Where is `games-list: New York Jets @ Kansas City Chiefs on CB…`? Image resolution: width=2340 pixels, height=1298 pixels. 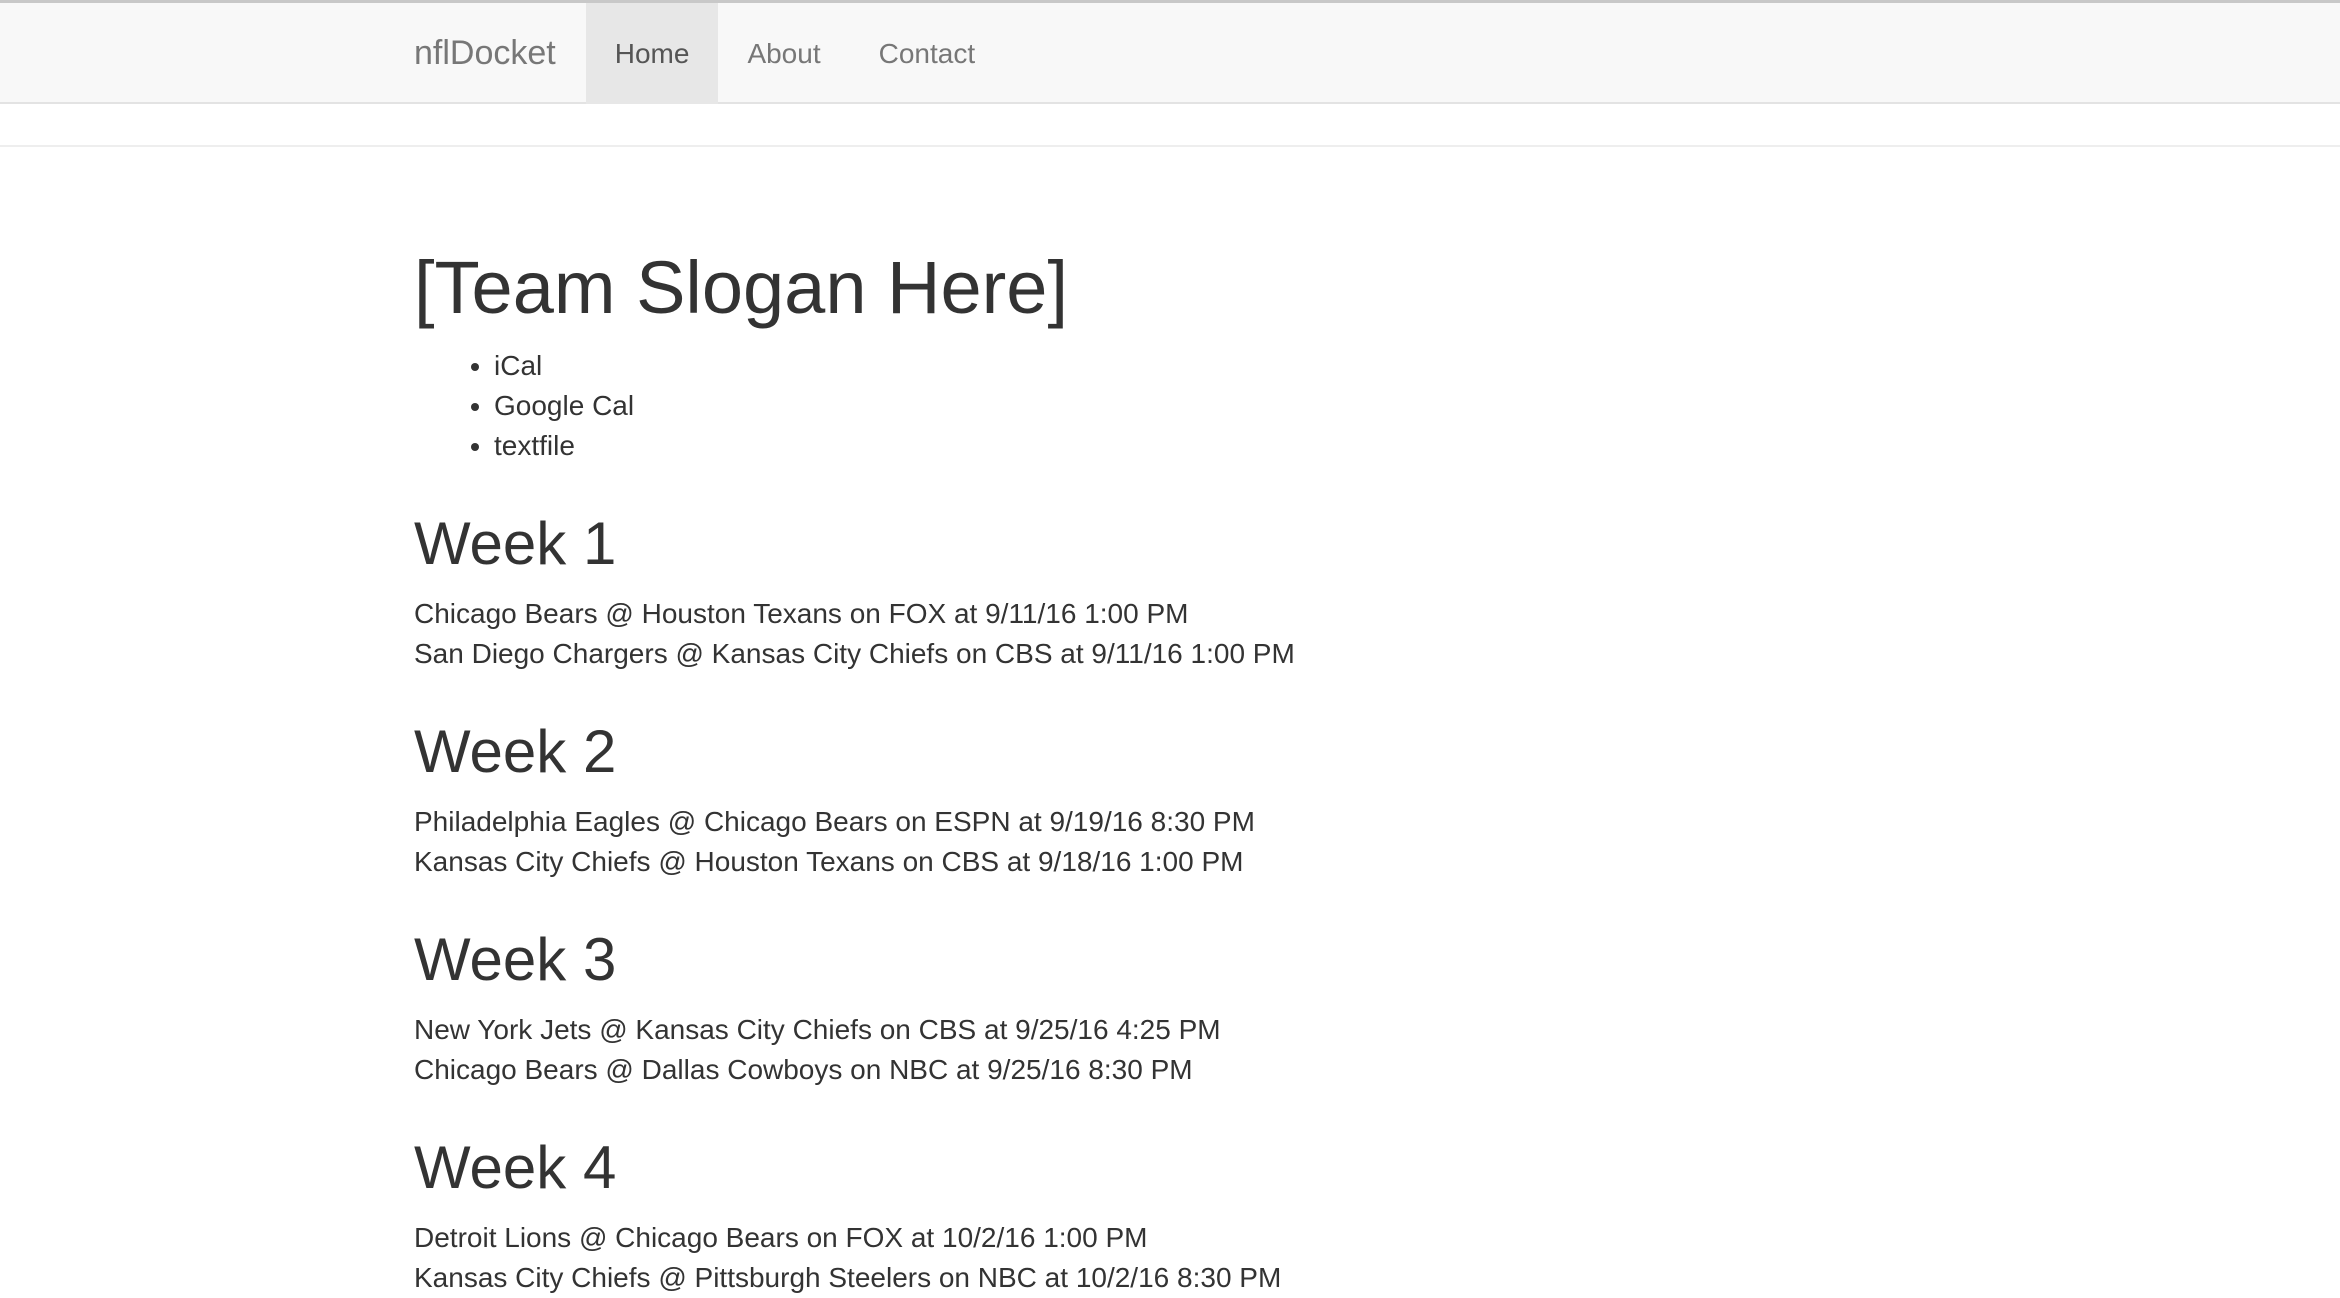 games-list: New York Jets @ Kansas City Chiefs on CB… is located at coordinates (1170, 1050).